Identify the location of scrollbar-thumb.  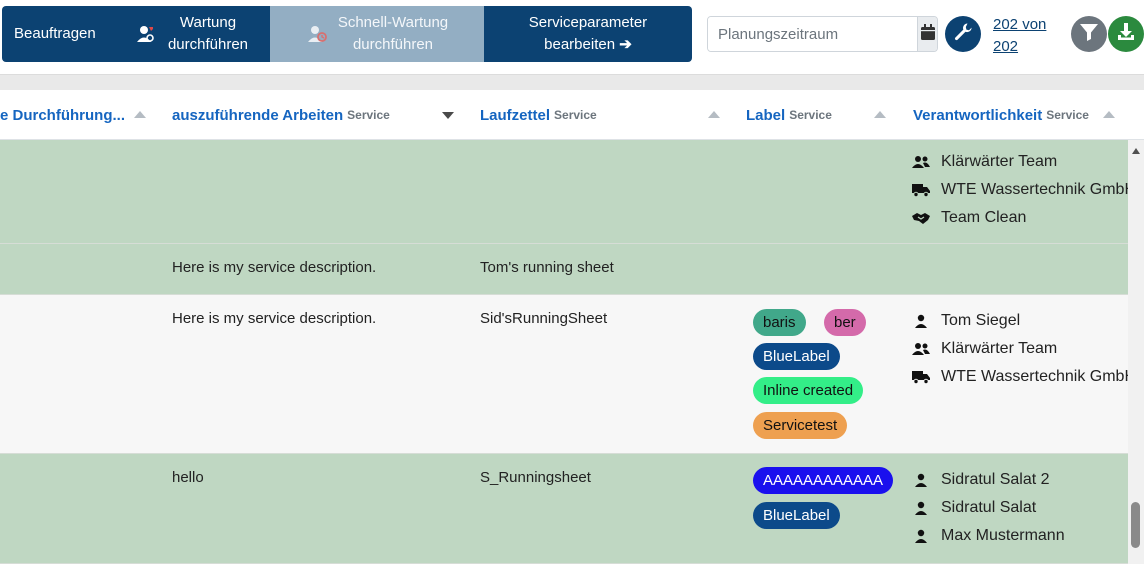
(1135, 525).